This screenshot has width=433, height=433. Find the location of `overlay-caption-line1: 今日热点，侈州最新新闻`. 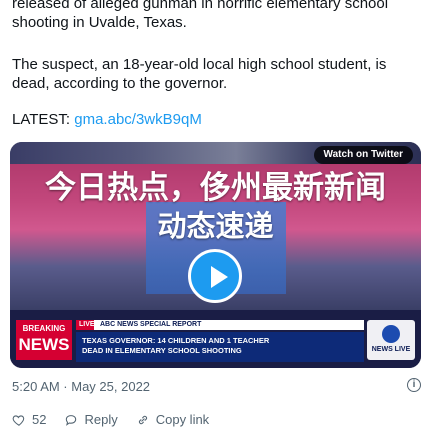

overlay-caption-line1: 今日热点，侈州最新新闻 is located at coordinates (215, 187).